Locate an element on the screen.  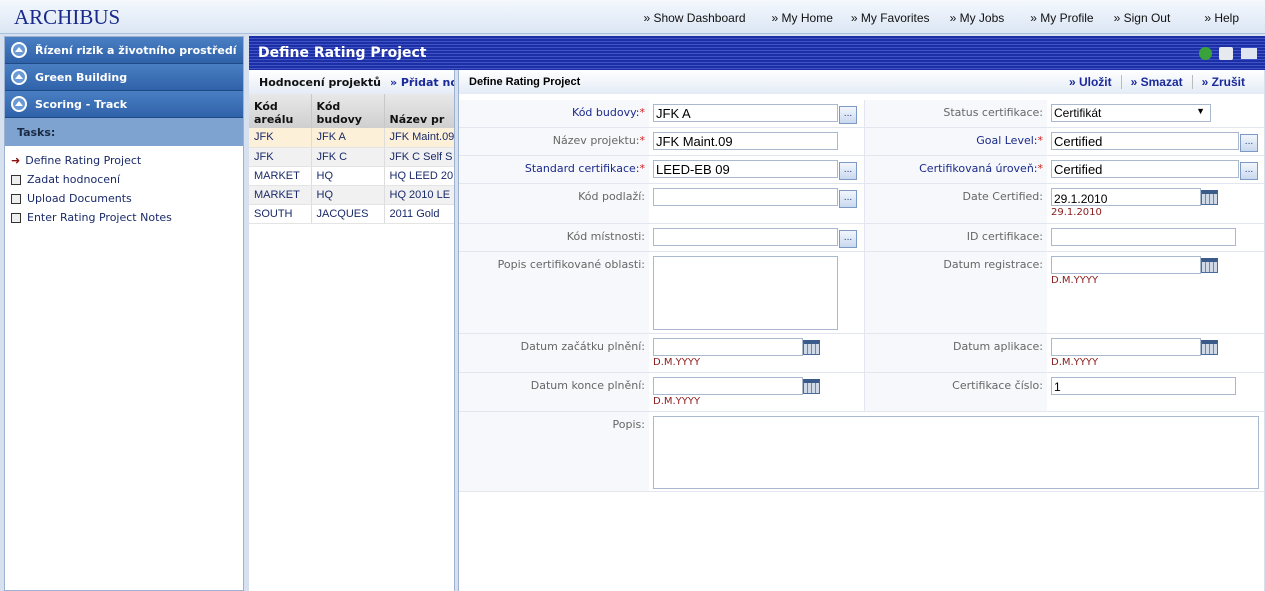
tasks-header: Tasks: is located at coordinates (124, 132).